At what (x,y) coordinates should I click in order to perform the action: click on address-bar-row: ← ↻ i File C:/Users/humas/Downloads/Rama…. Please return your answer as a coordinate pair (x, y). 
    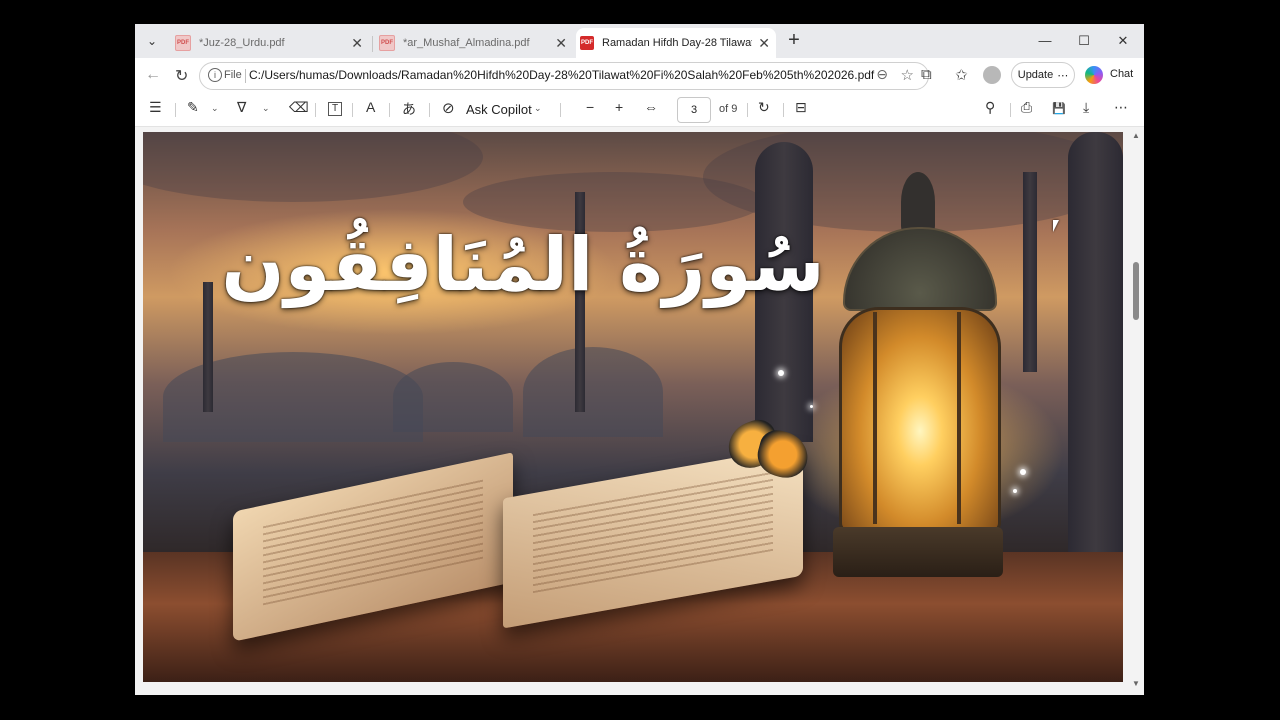
    Looking at the image, I should click on (639, 75).